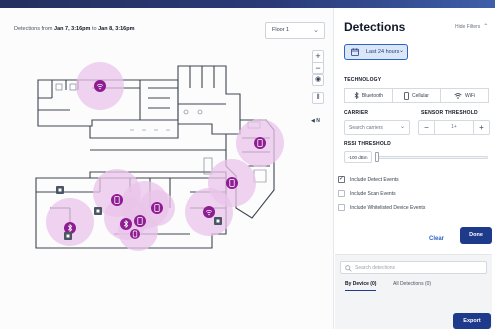 The image size is (495, 329). I want to click on search-icon, so click(348, 268).